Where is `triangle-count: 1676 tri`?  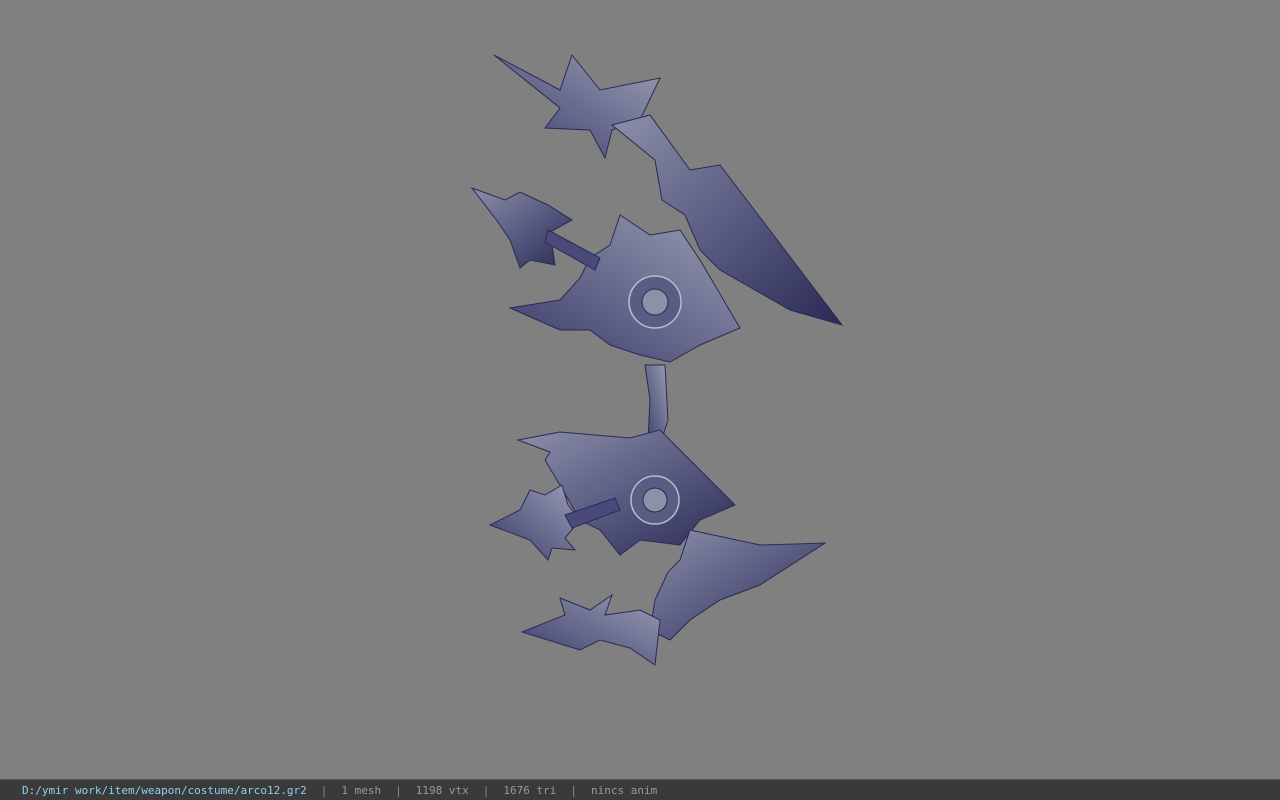 triangle-count: 1676 tri is located at coordinates (530, 790).